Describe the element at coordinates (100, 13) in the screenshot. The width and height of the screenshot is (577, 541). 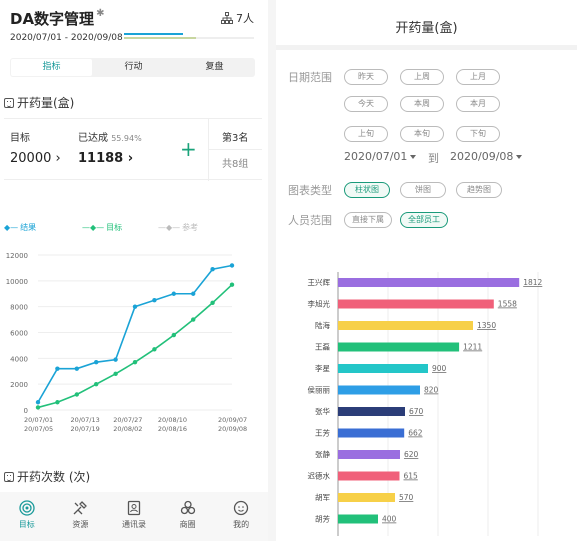
I see `gear-icon: ✱` at that location.